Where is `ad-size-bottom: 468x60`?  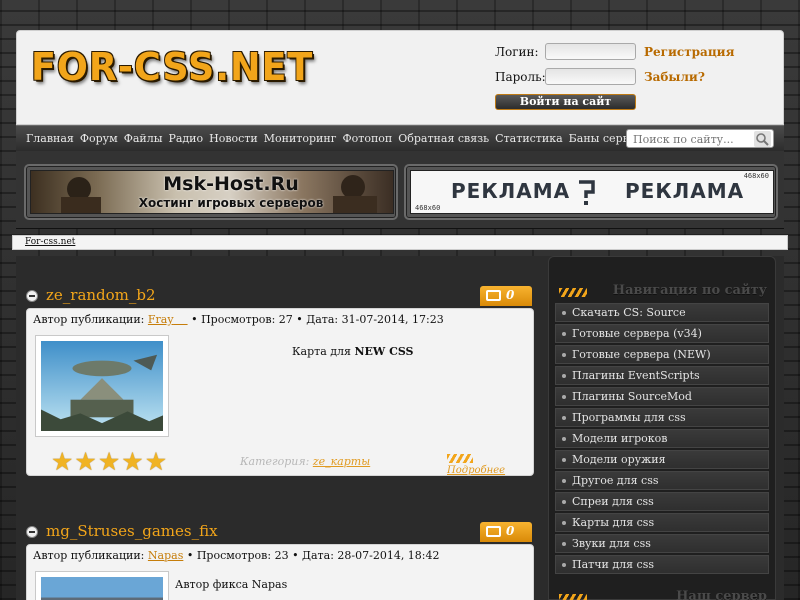 ad-size-bottom: 468x60 is located at coordinates (428, 208).